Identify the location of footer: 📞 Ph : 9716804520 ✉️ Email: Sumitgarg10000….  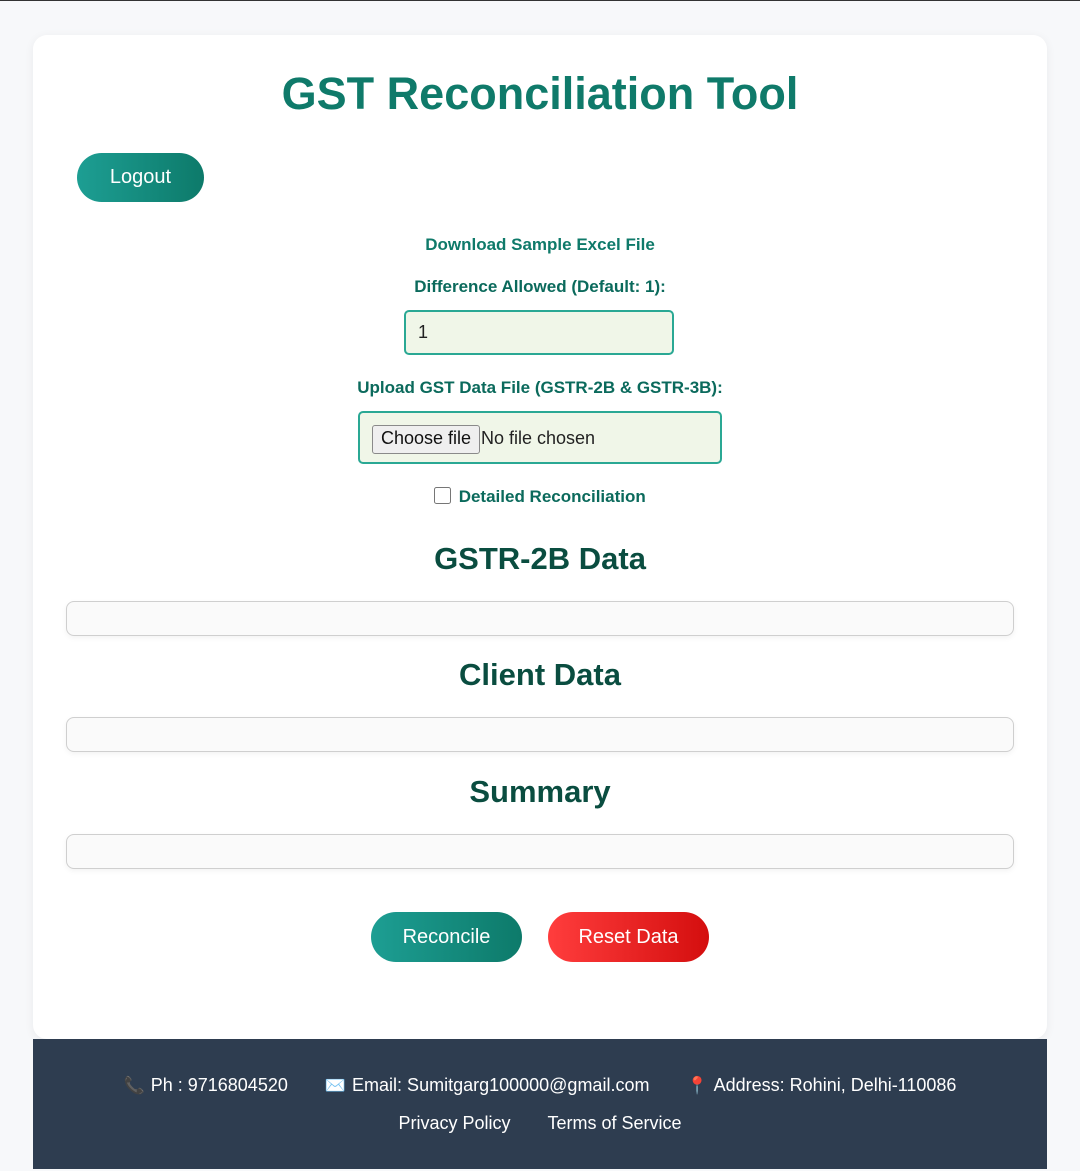
(540, 1104).